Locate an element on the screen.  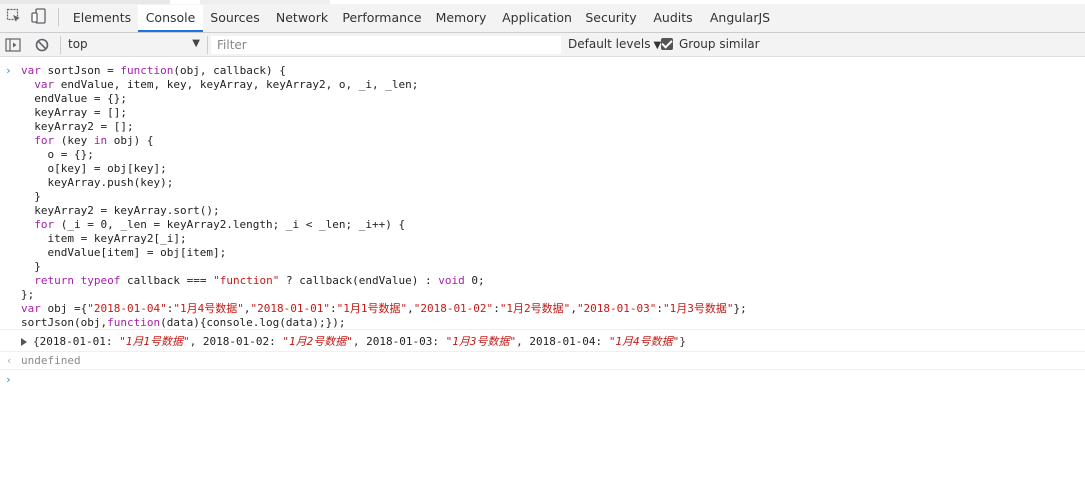
object-key: 2018-01-01: is located at coordinates (79, 341).